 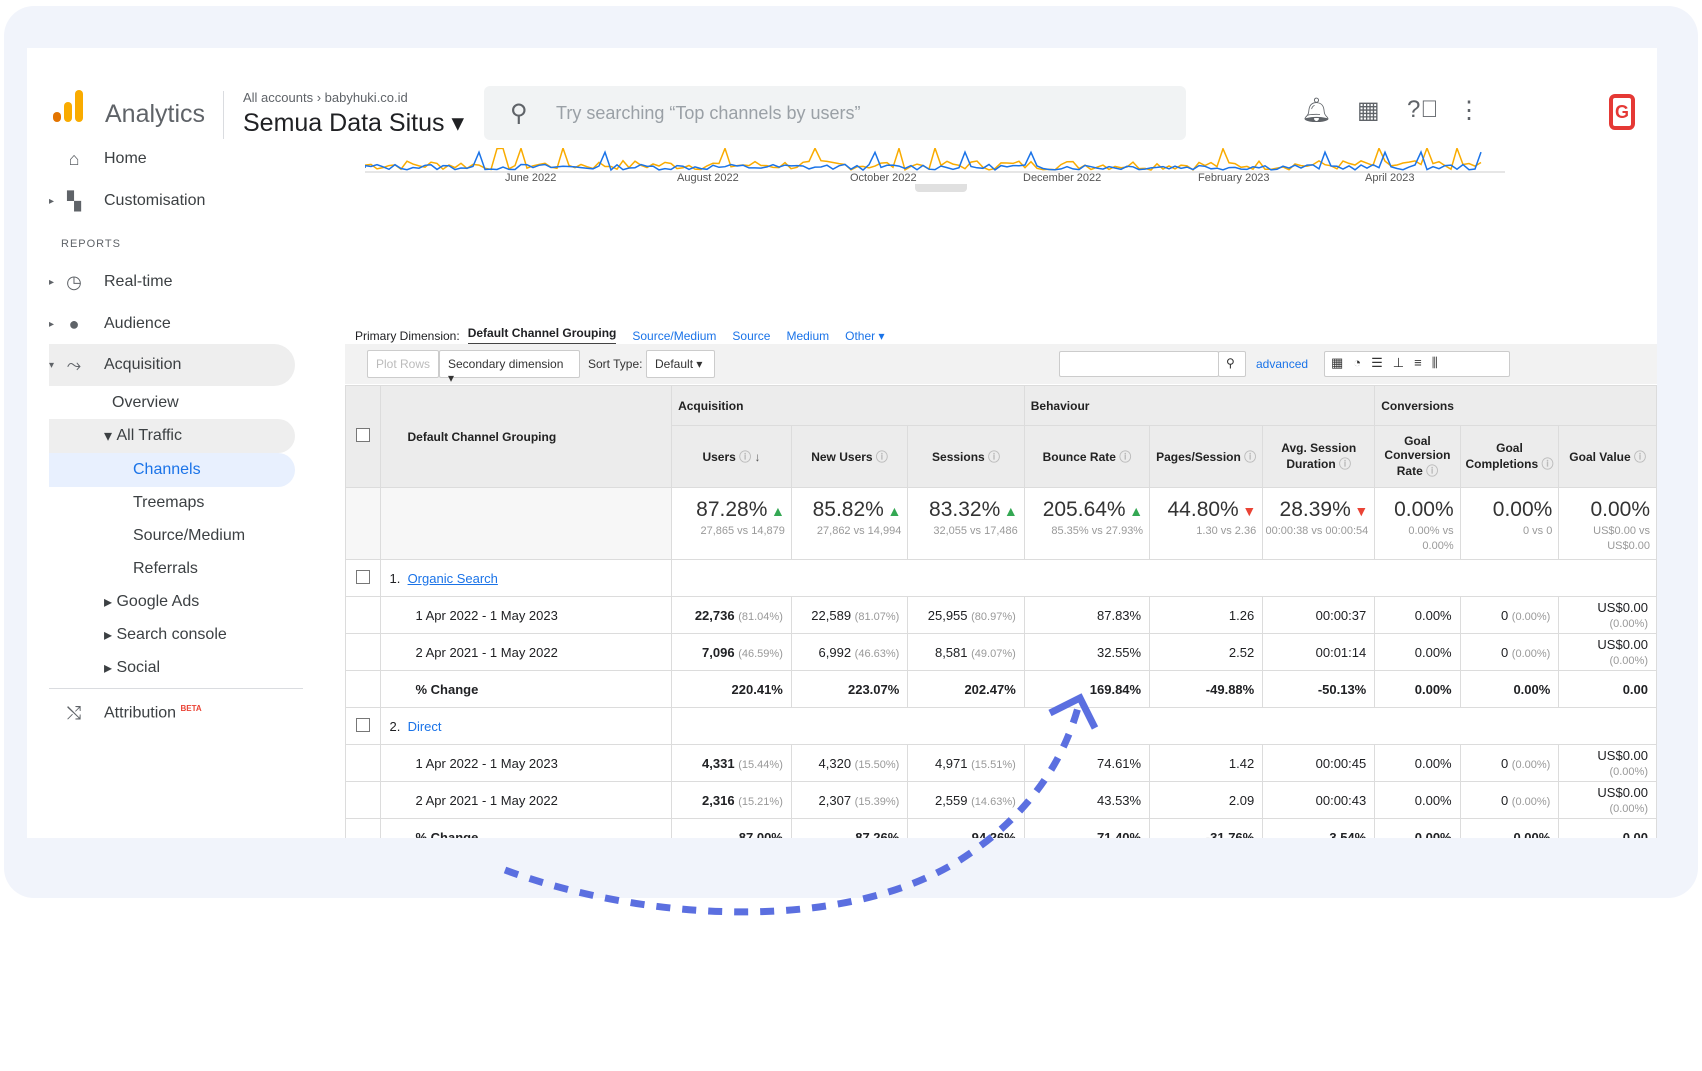 What do you see at coordinates (403, 364) in the screenshot?
I see `plot-rows-button: Plot Rows` at bounding box center [403, 364].